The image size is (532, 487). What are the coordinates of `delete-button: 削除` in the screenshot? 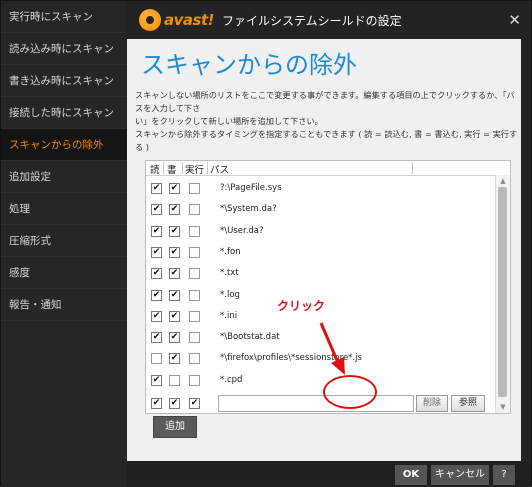 It's located at (432, 403).